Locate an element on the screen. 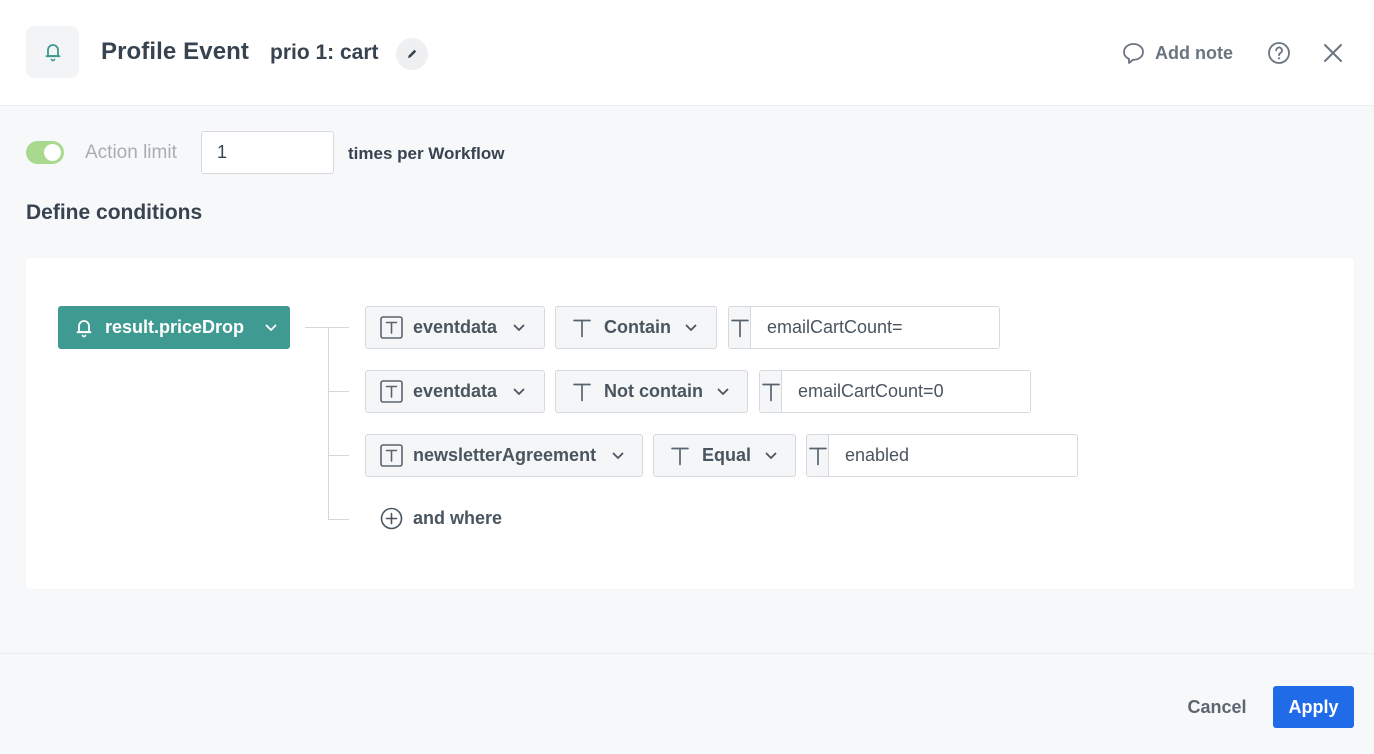 Image resolution: width=1374 pixels, height=754 pixels. event-type-badge is located at coordinates (52, 52).